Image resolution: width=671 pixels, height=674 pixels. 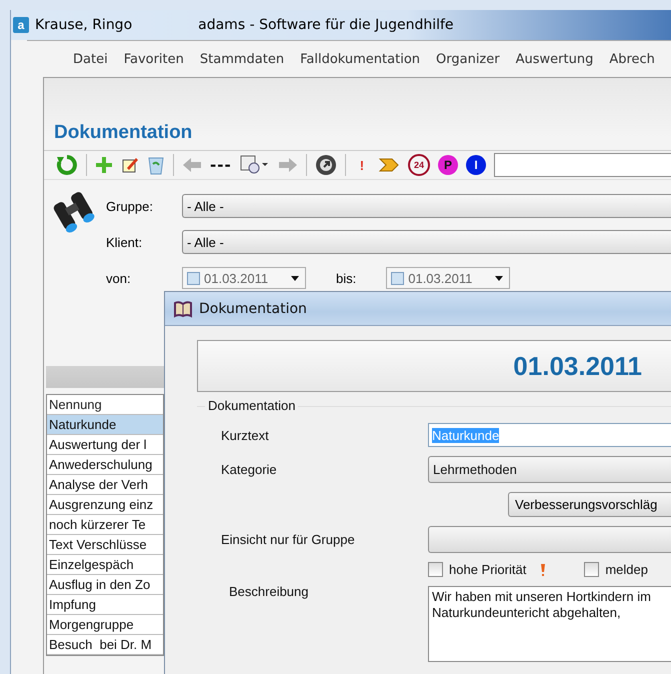 I want to click on table-row: Text Verschlüsse, so click(x=105, y=545).